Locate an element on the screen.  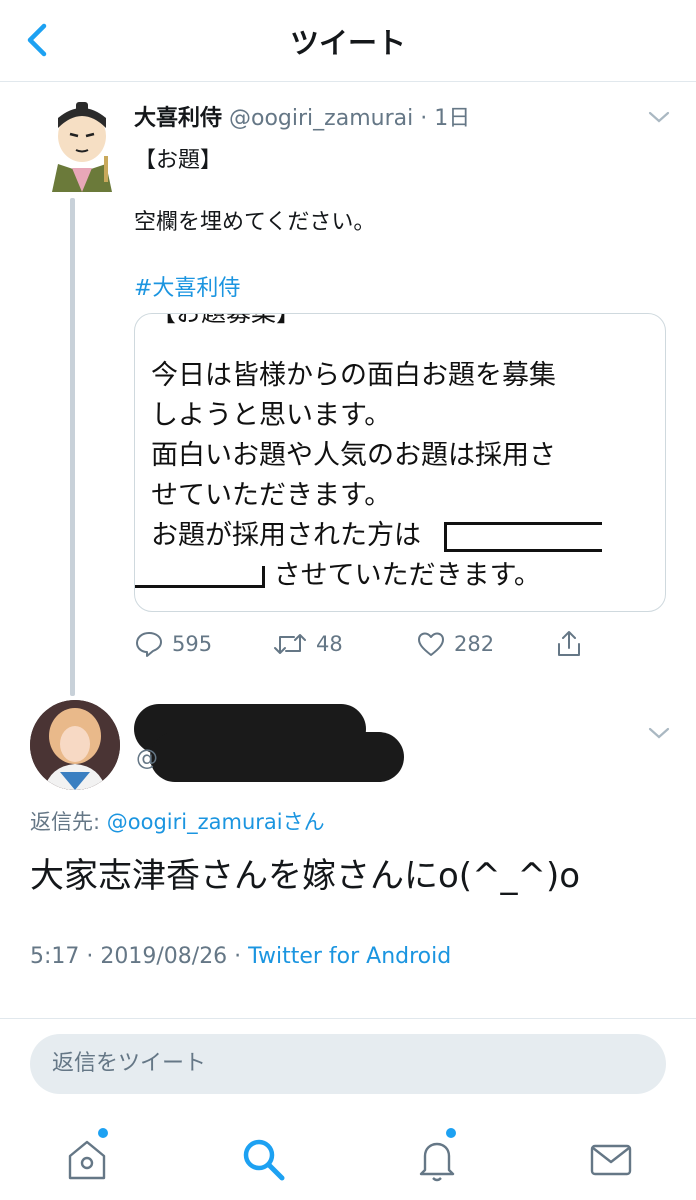
retweet-action: 48 is located at coordinates (307, 644).